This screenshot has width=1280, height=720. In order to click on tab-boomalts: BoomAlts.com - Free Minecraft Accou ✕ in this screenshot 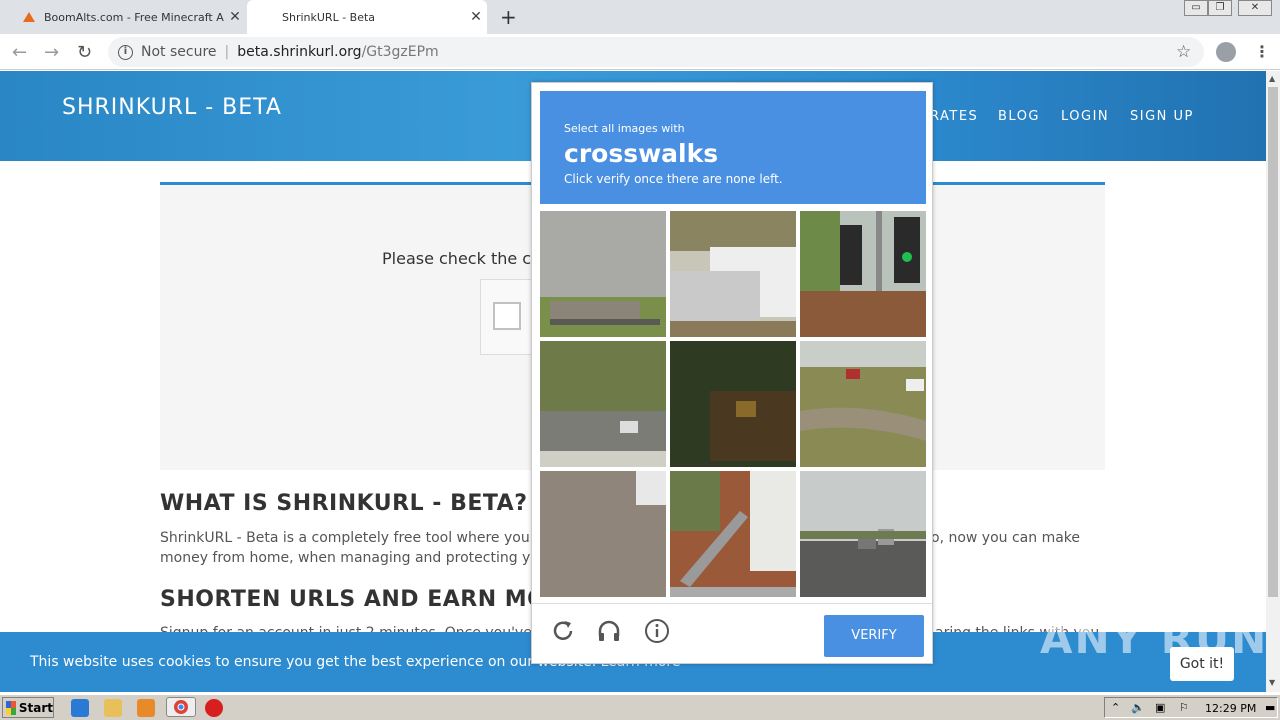, I will do `click(127, 17)`.